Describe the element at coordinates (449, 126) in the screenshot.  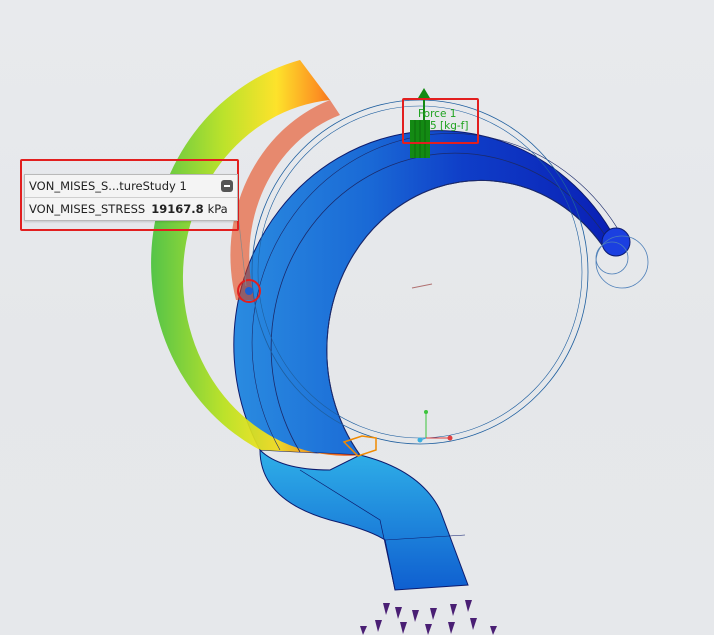
I see `force-value: 5 [kg-f]` at that location.